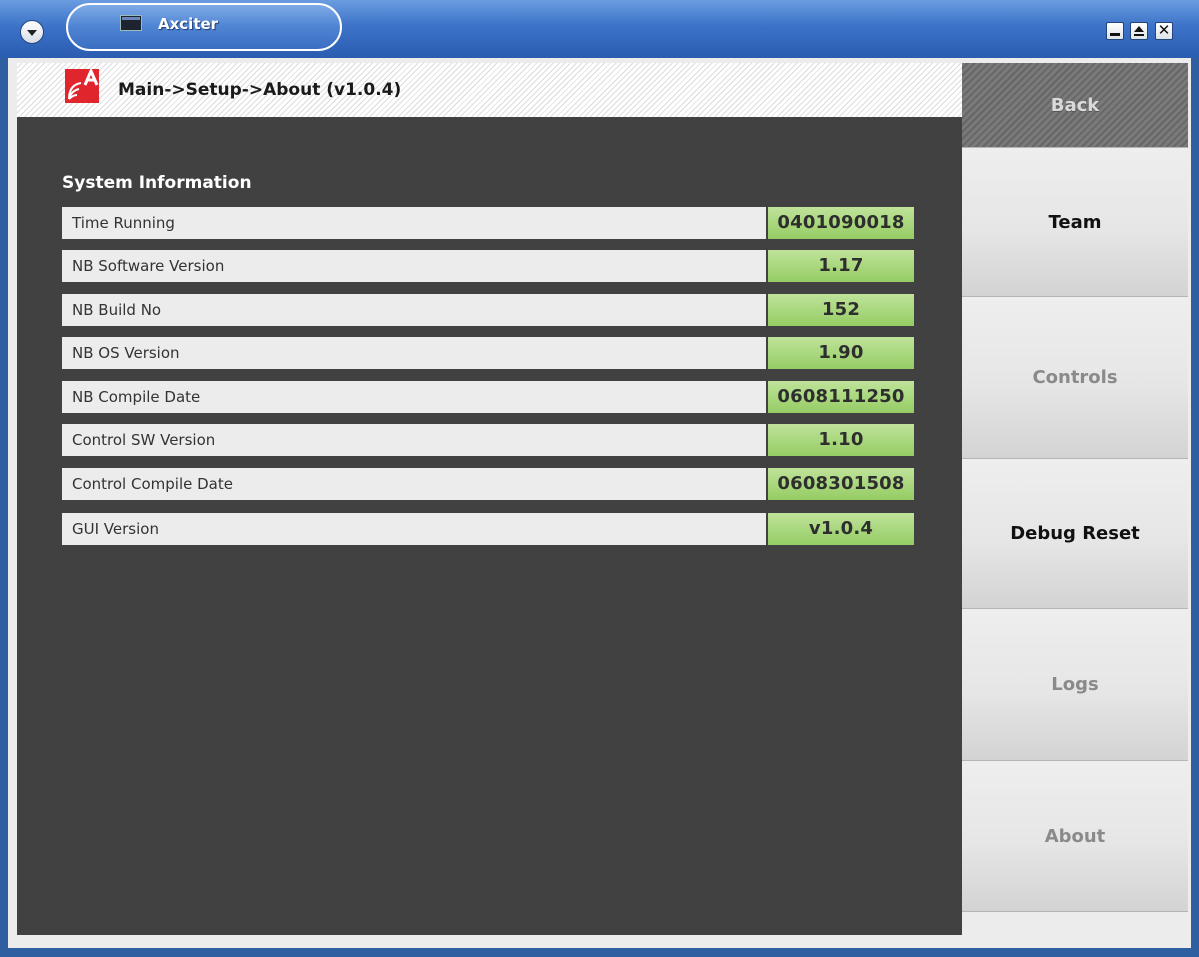 The height and width of the screenshot is (957, 1199). Describe the element at coordinates (414, 397) in the screenshot. I see `info-label: NB Compile Date` at that location.